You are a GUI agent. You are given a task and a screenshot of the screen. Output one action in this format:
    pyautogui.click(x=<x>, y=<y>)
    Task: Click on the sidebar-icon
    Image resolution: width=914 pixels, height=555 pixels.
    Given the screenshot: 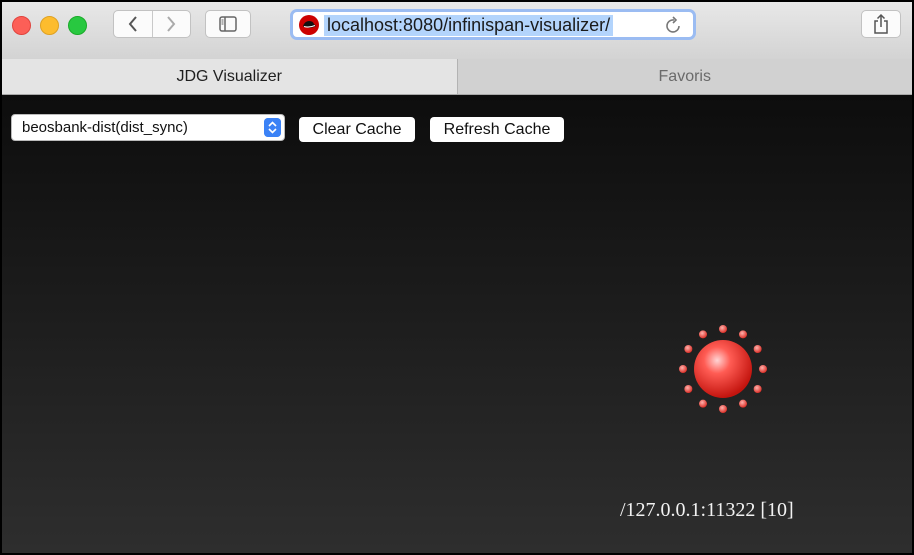 What is the action you would take?
    pyautogui.click(x=228, y=24)
    